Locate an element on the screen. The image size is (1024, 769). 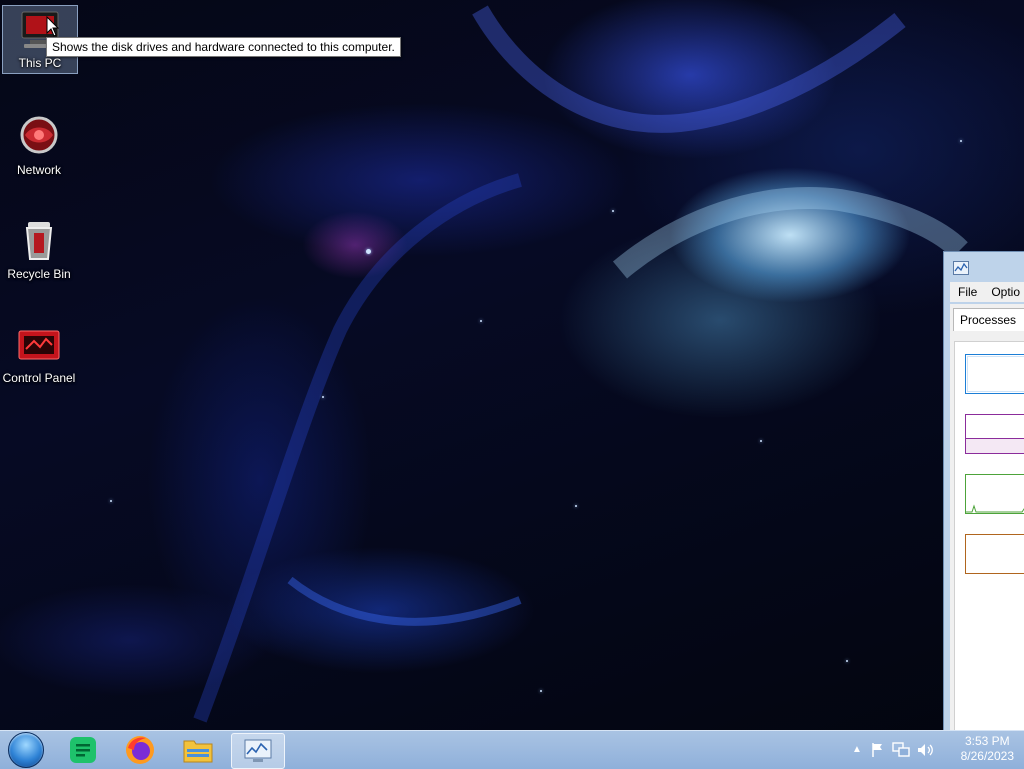
desktop-icon-label: Recycle Bin is located at coordinates (39, 274).